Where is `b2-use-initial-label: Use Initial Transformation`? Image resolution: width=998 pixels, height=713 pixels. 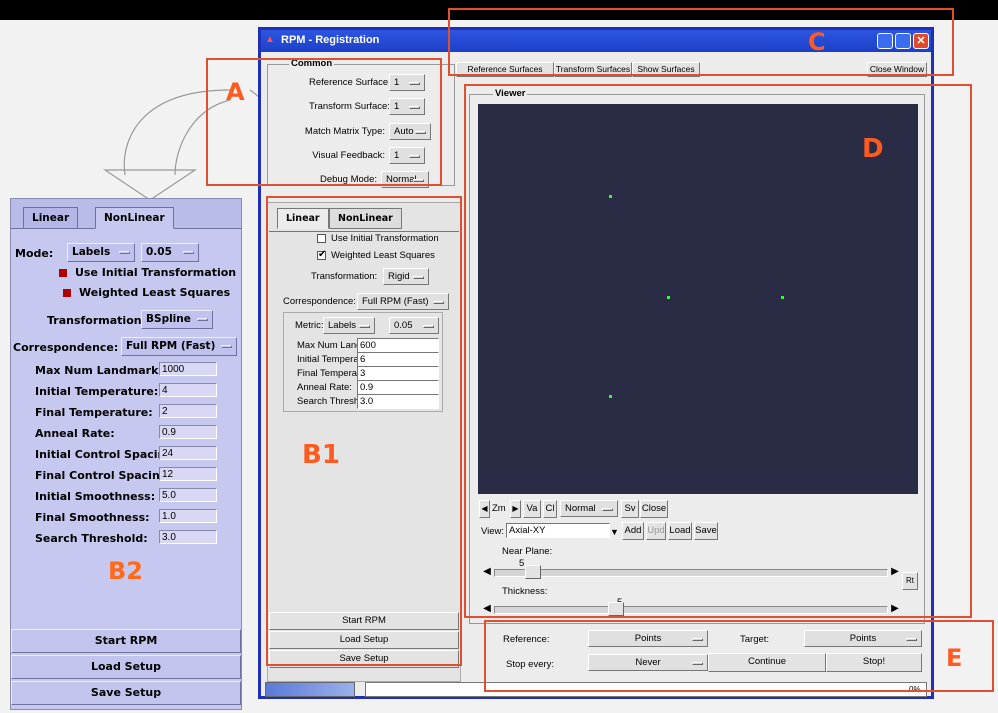 b2-use-initial-label: Use Initial Transformation is located at coordinates (156, 272).